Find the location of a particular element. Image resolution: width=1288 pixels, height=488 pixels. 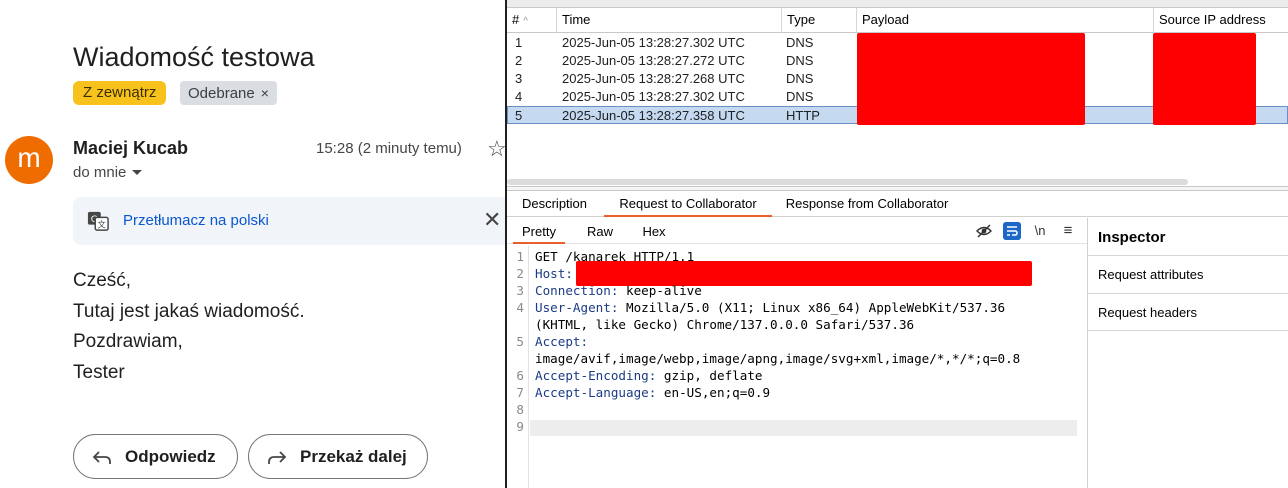

source-ip-redaction is located at coordinates (1204, 79).